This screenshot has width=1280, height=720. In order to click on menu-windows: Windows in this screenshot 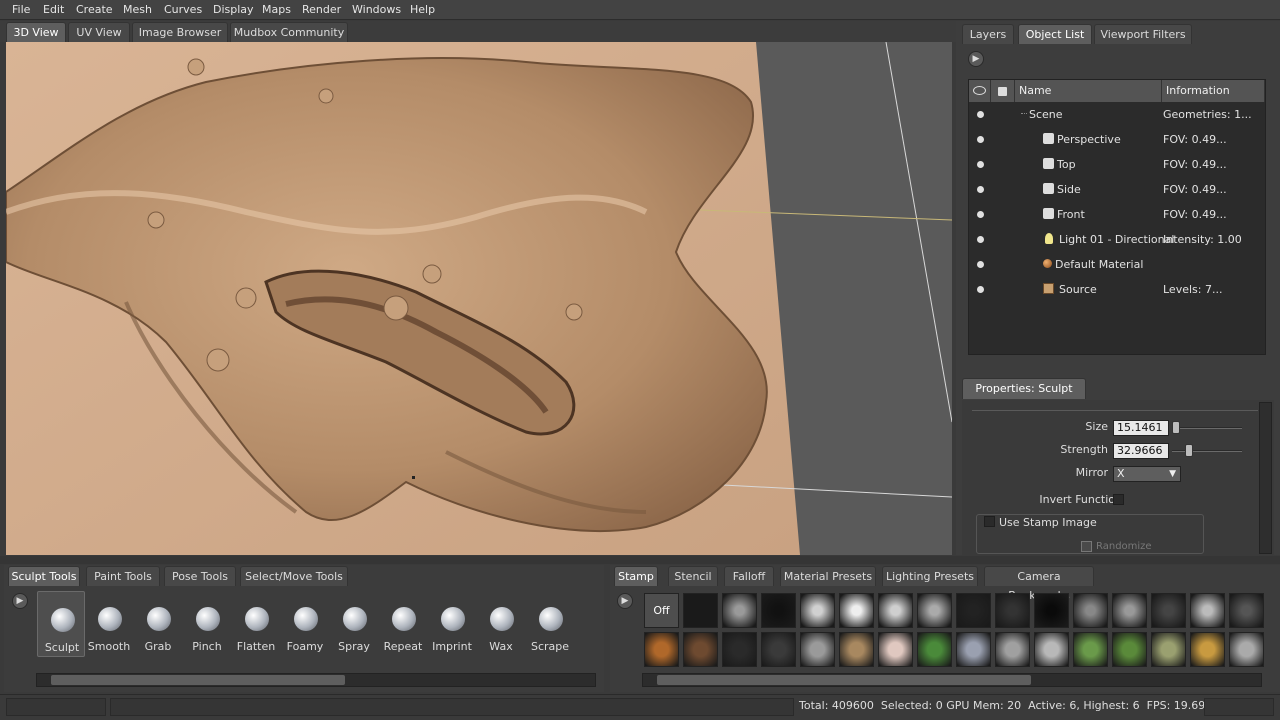, I will do `click(376, 9)`.